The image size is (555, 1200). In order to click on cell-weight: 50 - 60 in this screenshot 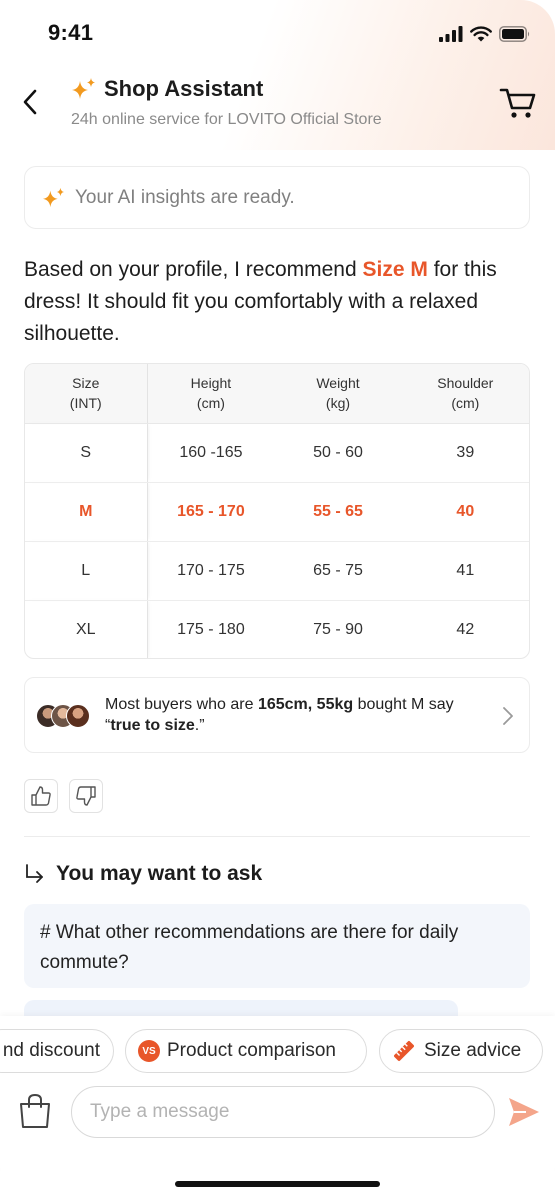, I will do `click(338, 453)`.